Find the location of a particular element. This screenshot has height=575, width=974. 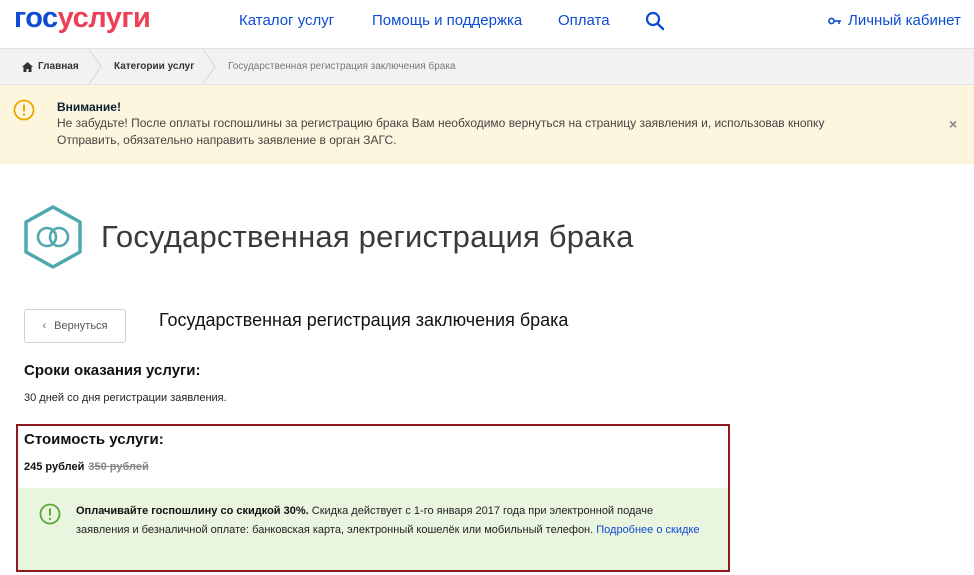

discount-more-link: Подробнее о скидке is located at coordinates (647, 530).